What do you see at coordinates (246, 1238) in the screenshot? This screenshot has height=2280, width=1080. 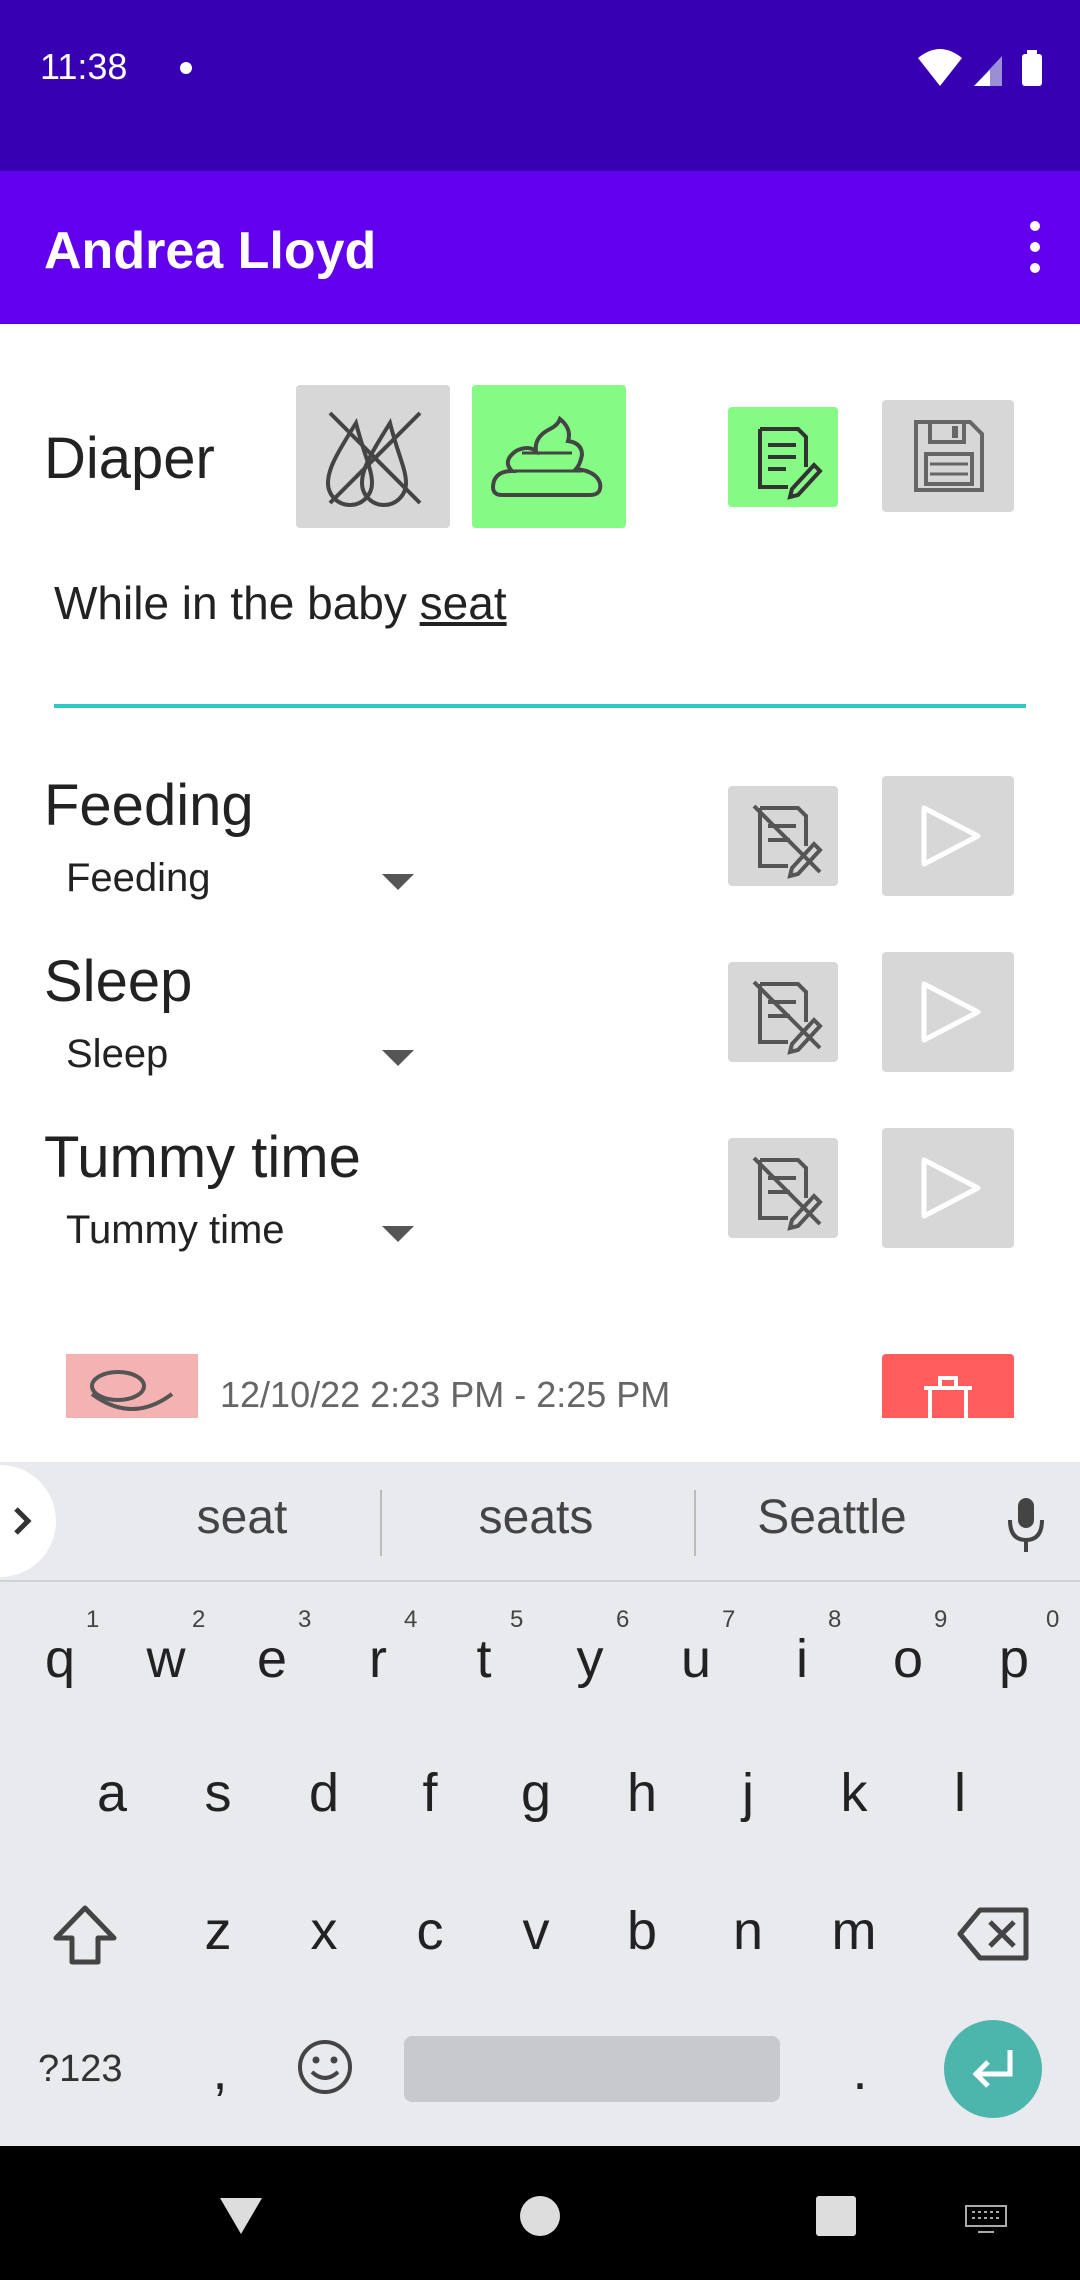 I see `tummy-time-dropdown: Tummy time` at bounding box center [246, 1238].